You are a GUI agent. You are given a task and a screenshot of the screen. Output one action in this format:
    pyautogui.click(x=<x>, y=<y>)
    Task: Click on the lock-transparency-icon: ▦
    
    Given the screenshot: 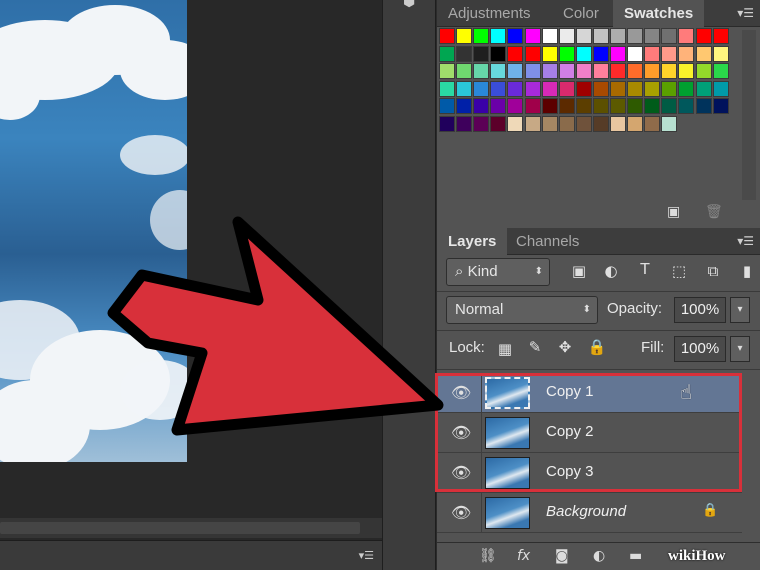 What is the action you would take?
    pyautogui.click(x=505, y=349)
    